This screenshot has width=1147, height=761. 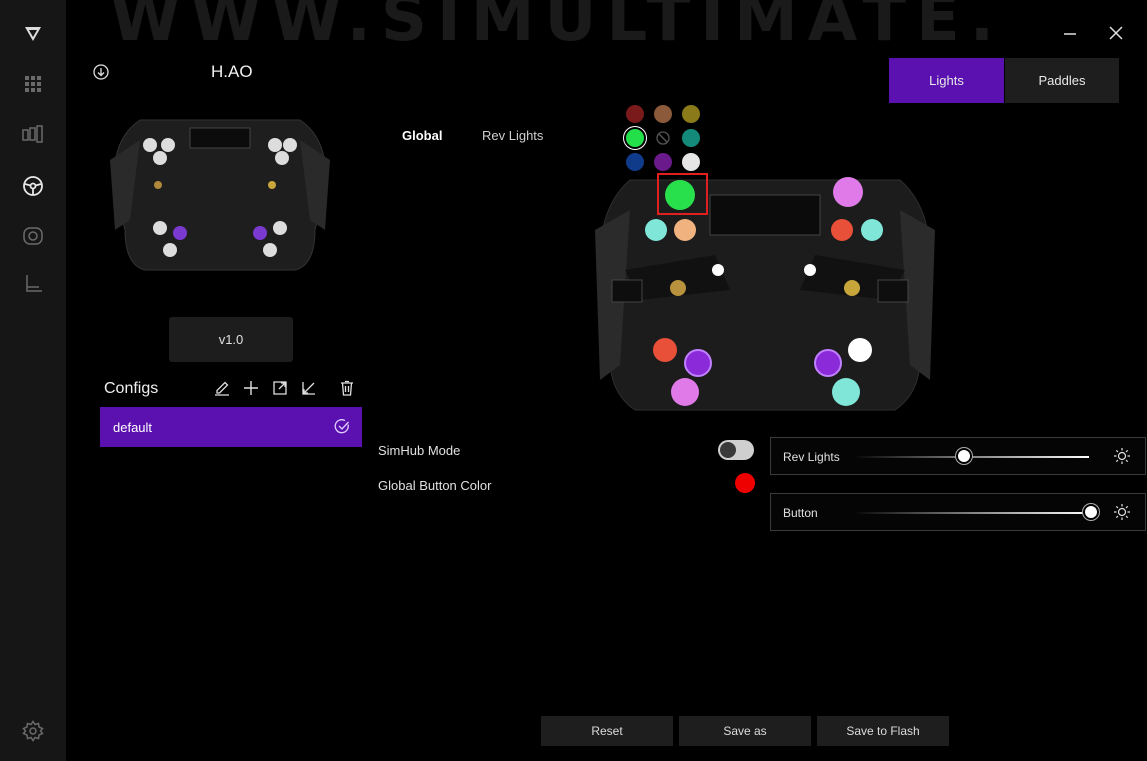 I want to click on add-icon, so click(x=251, y=388).